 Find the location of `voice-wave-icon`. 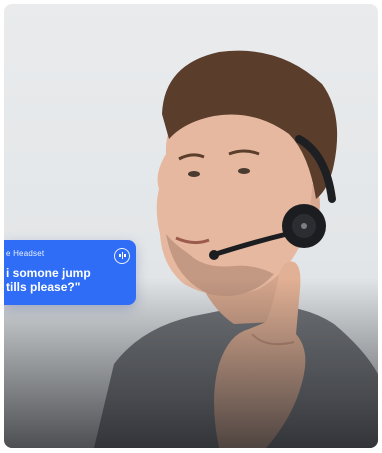

voice-wave-icon is located at coordinates (122, 256).